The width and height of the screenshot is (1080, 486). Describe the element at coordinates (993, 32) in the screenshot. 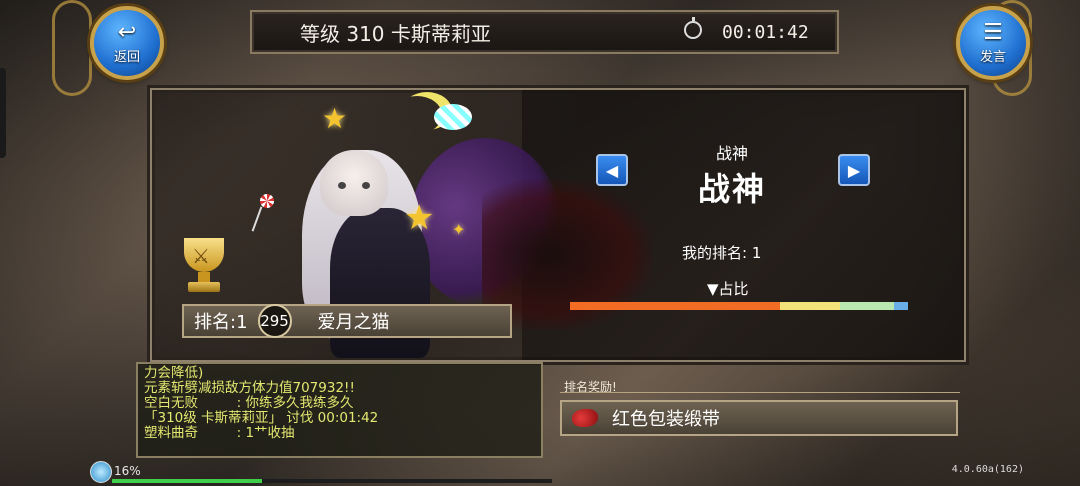

I see `chat-bubble-icon: ☰` at that location.